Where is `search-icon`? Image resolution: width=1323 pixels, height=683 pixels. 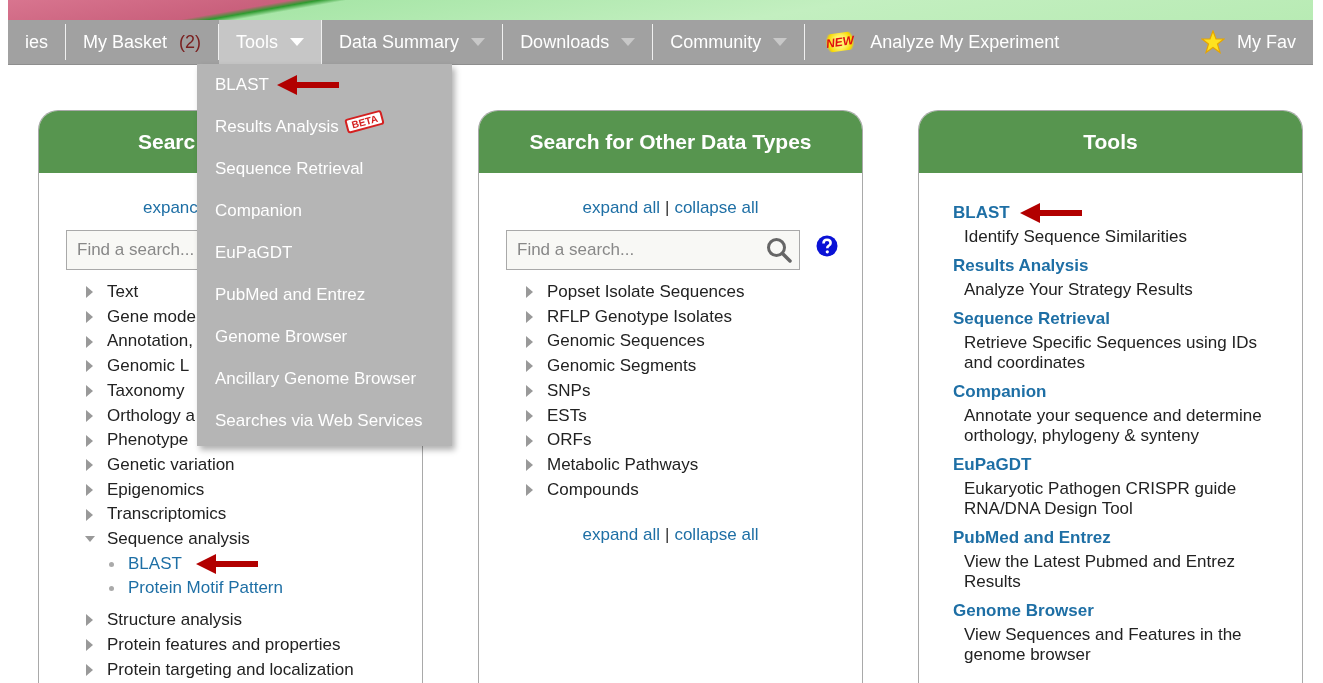 search-icon is located at coordinates (779, 250).